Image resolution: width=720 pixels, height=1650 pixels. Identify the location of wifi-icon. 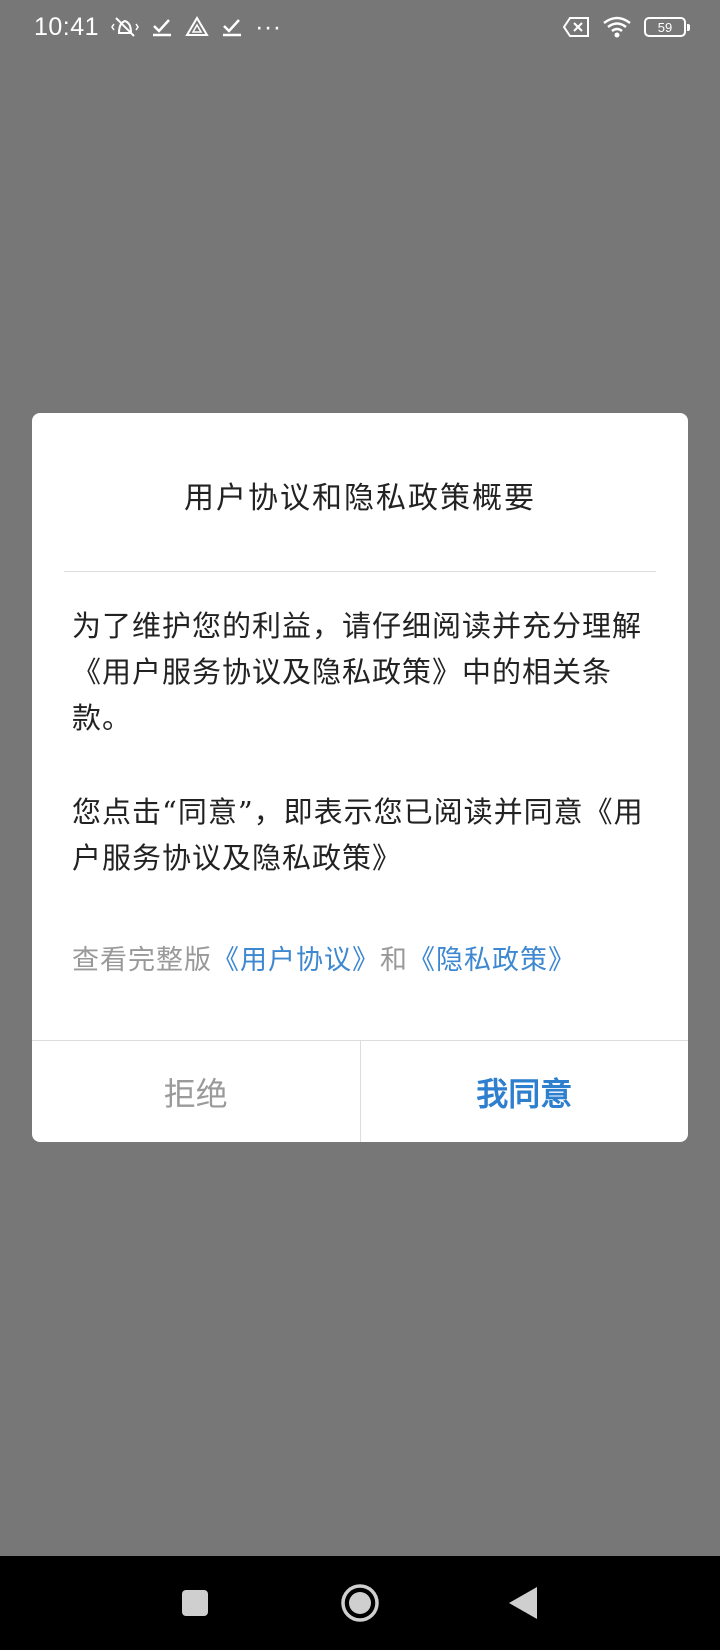
(617, 27).